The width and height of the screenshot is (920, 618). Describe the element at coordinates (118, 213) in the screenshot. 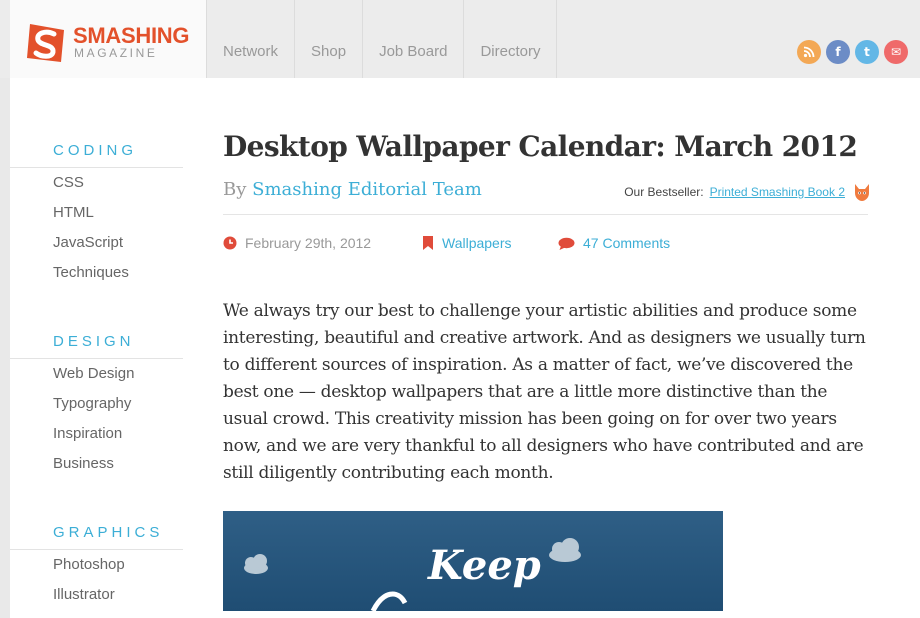

I see `sidebar-item-html: HTML` at that location.